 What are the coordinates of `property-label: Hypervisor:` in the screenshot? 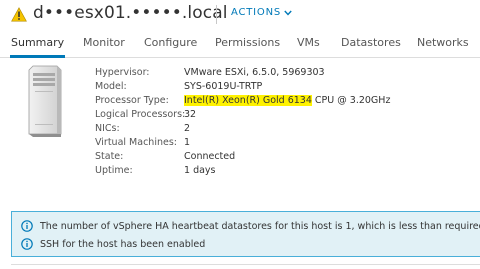 It's located at (122, 72).